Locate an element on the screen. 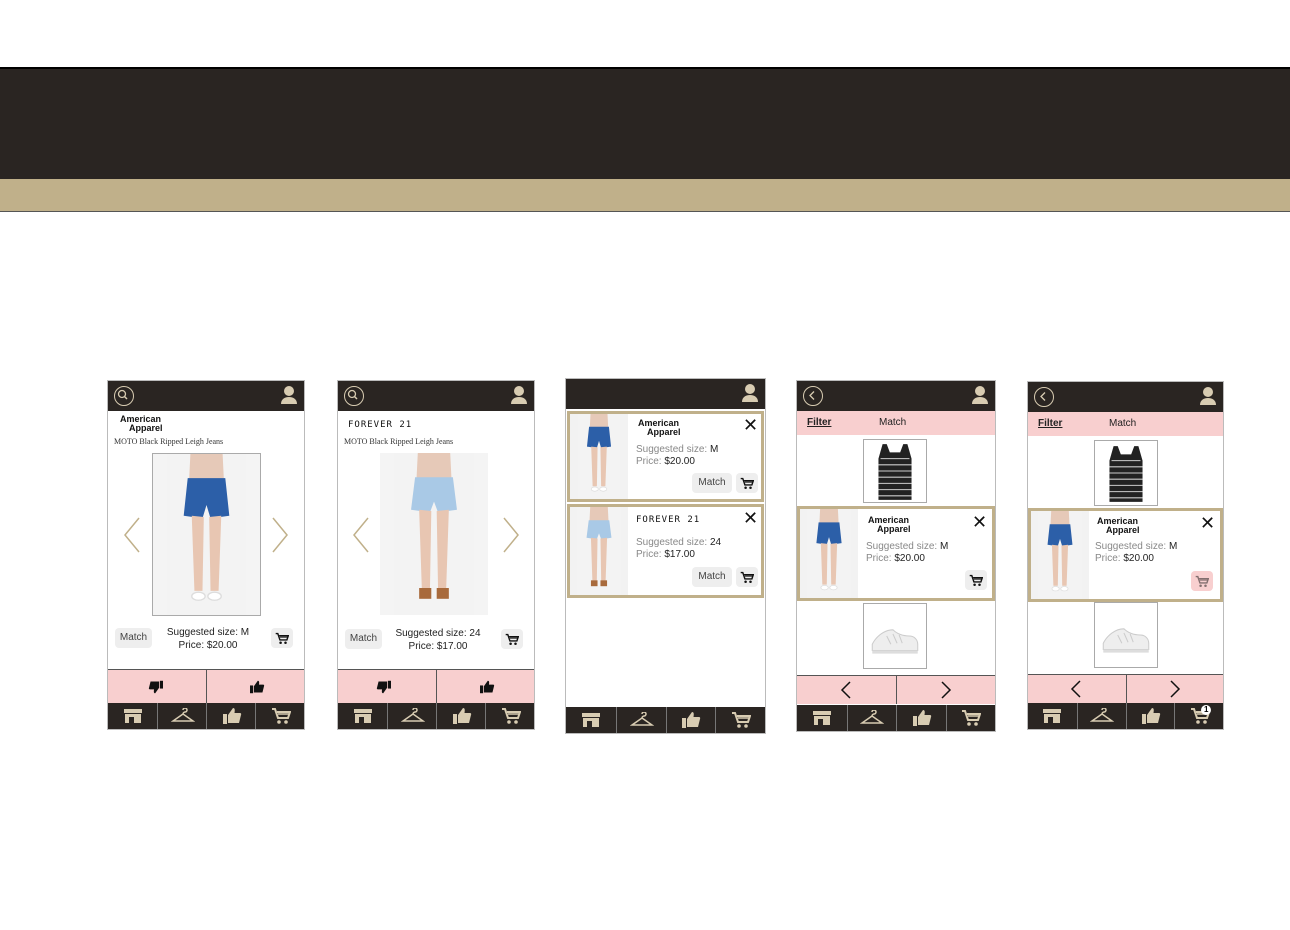  product-info: Suggested size: 24 Price: $17.00 is located at coordinates (438, 640).